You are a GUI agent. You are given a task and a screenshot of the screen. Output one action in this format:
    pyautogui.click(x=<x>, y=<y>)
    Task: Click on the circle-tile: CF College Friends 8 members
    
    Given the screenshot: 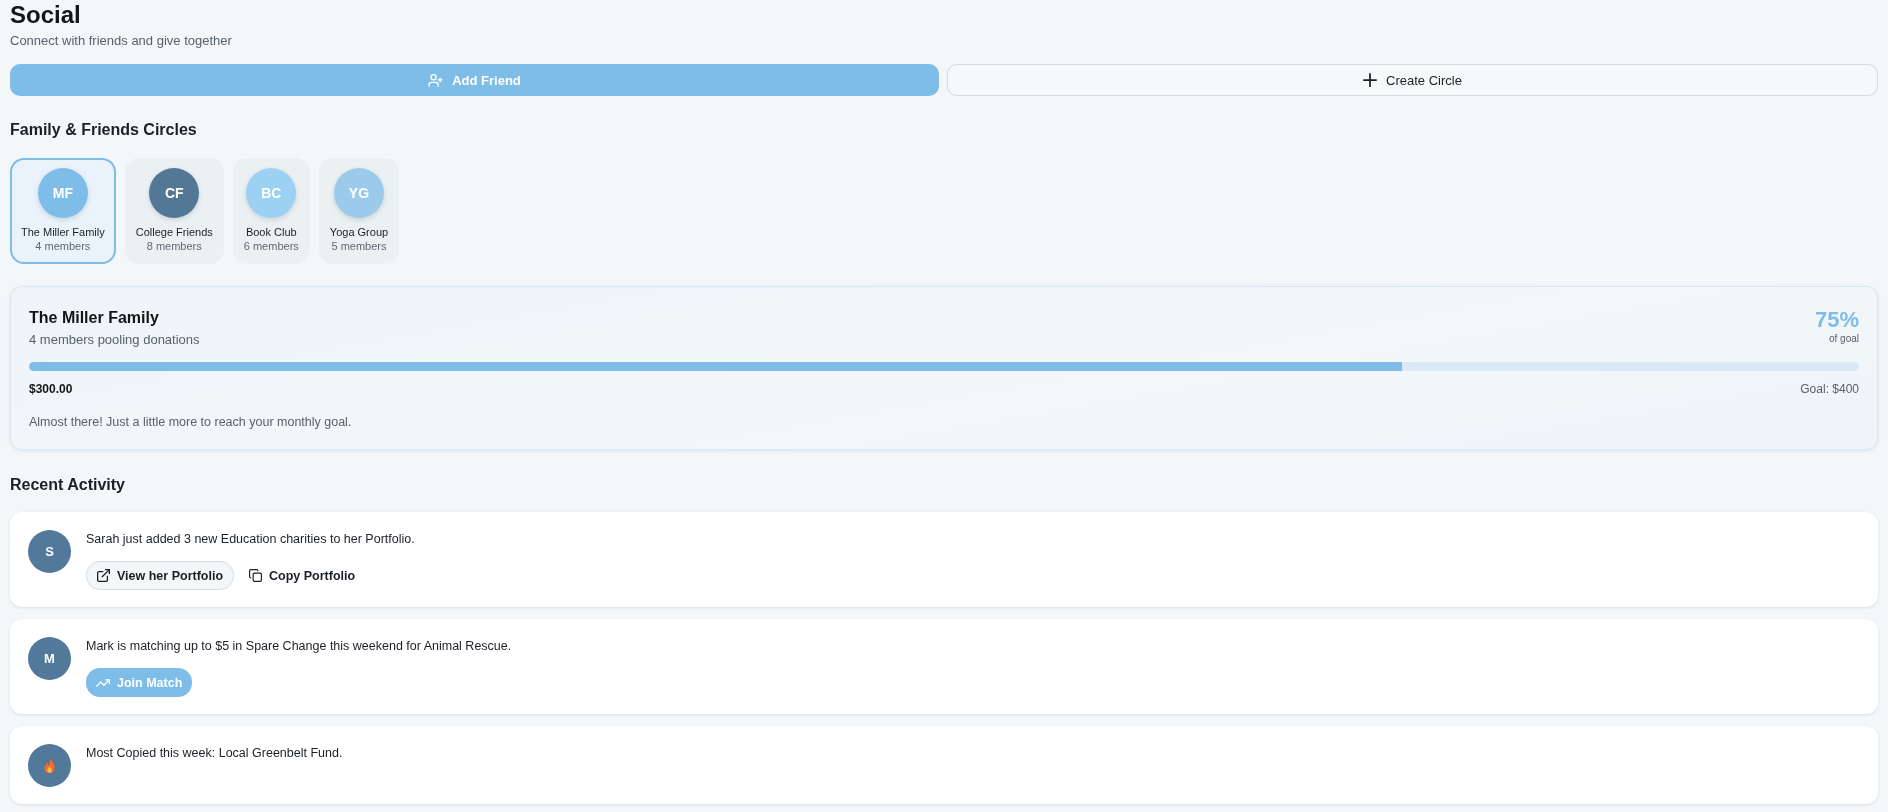 What is the action you would take?
    pyautogui.click(x=174, y=211)
    